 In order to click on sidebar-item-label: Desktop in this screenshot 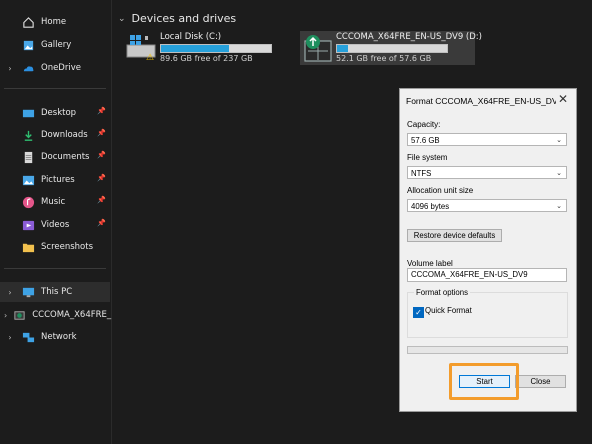, I will do `click(59, 113)`.